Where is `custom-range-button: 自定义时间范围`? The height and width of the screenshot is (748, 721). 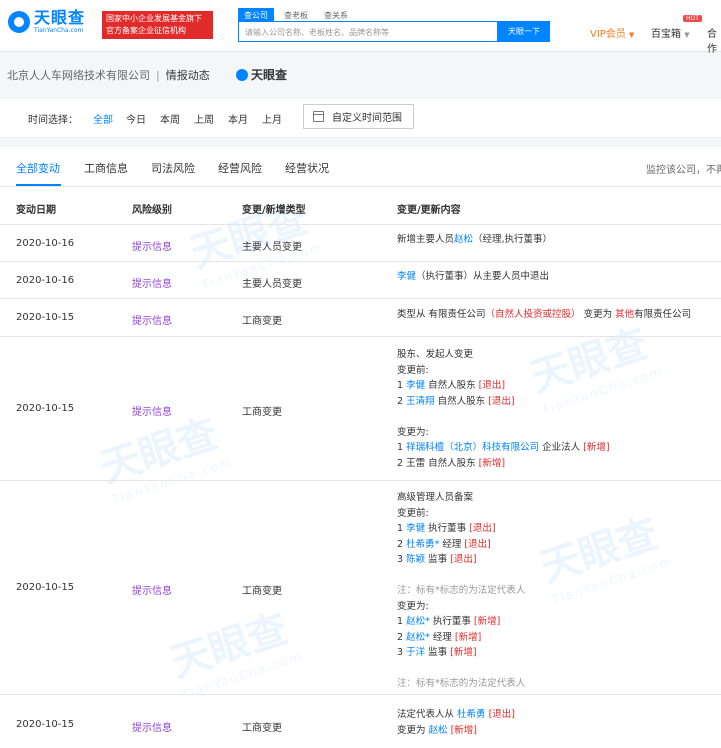 custom-range-button: 自定义时间范围 is located at coordinates (358, 116).